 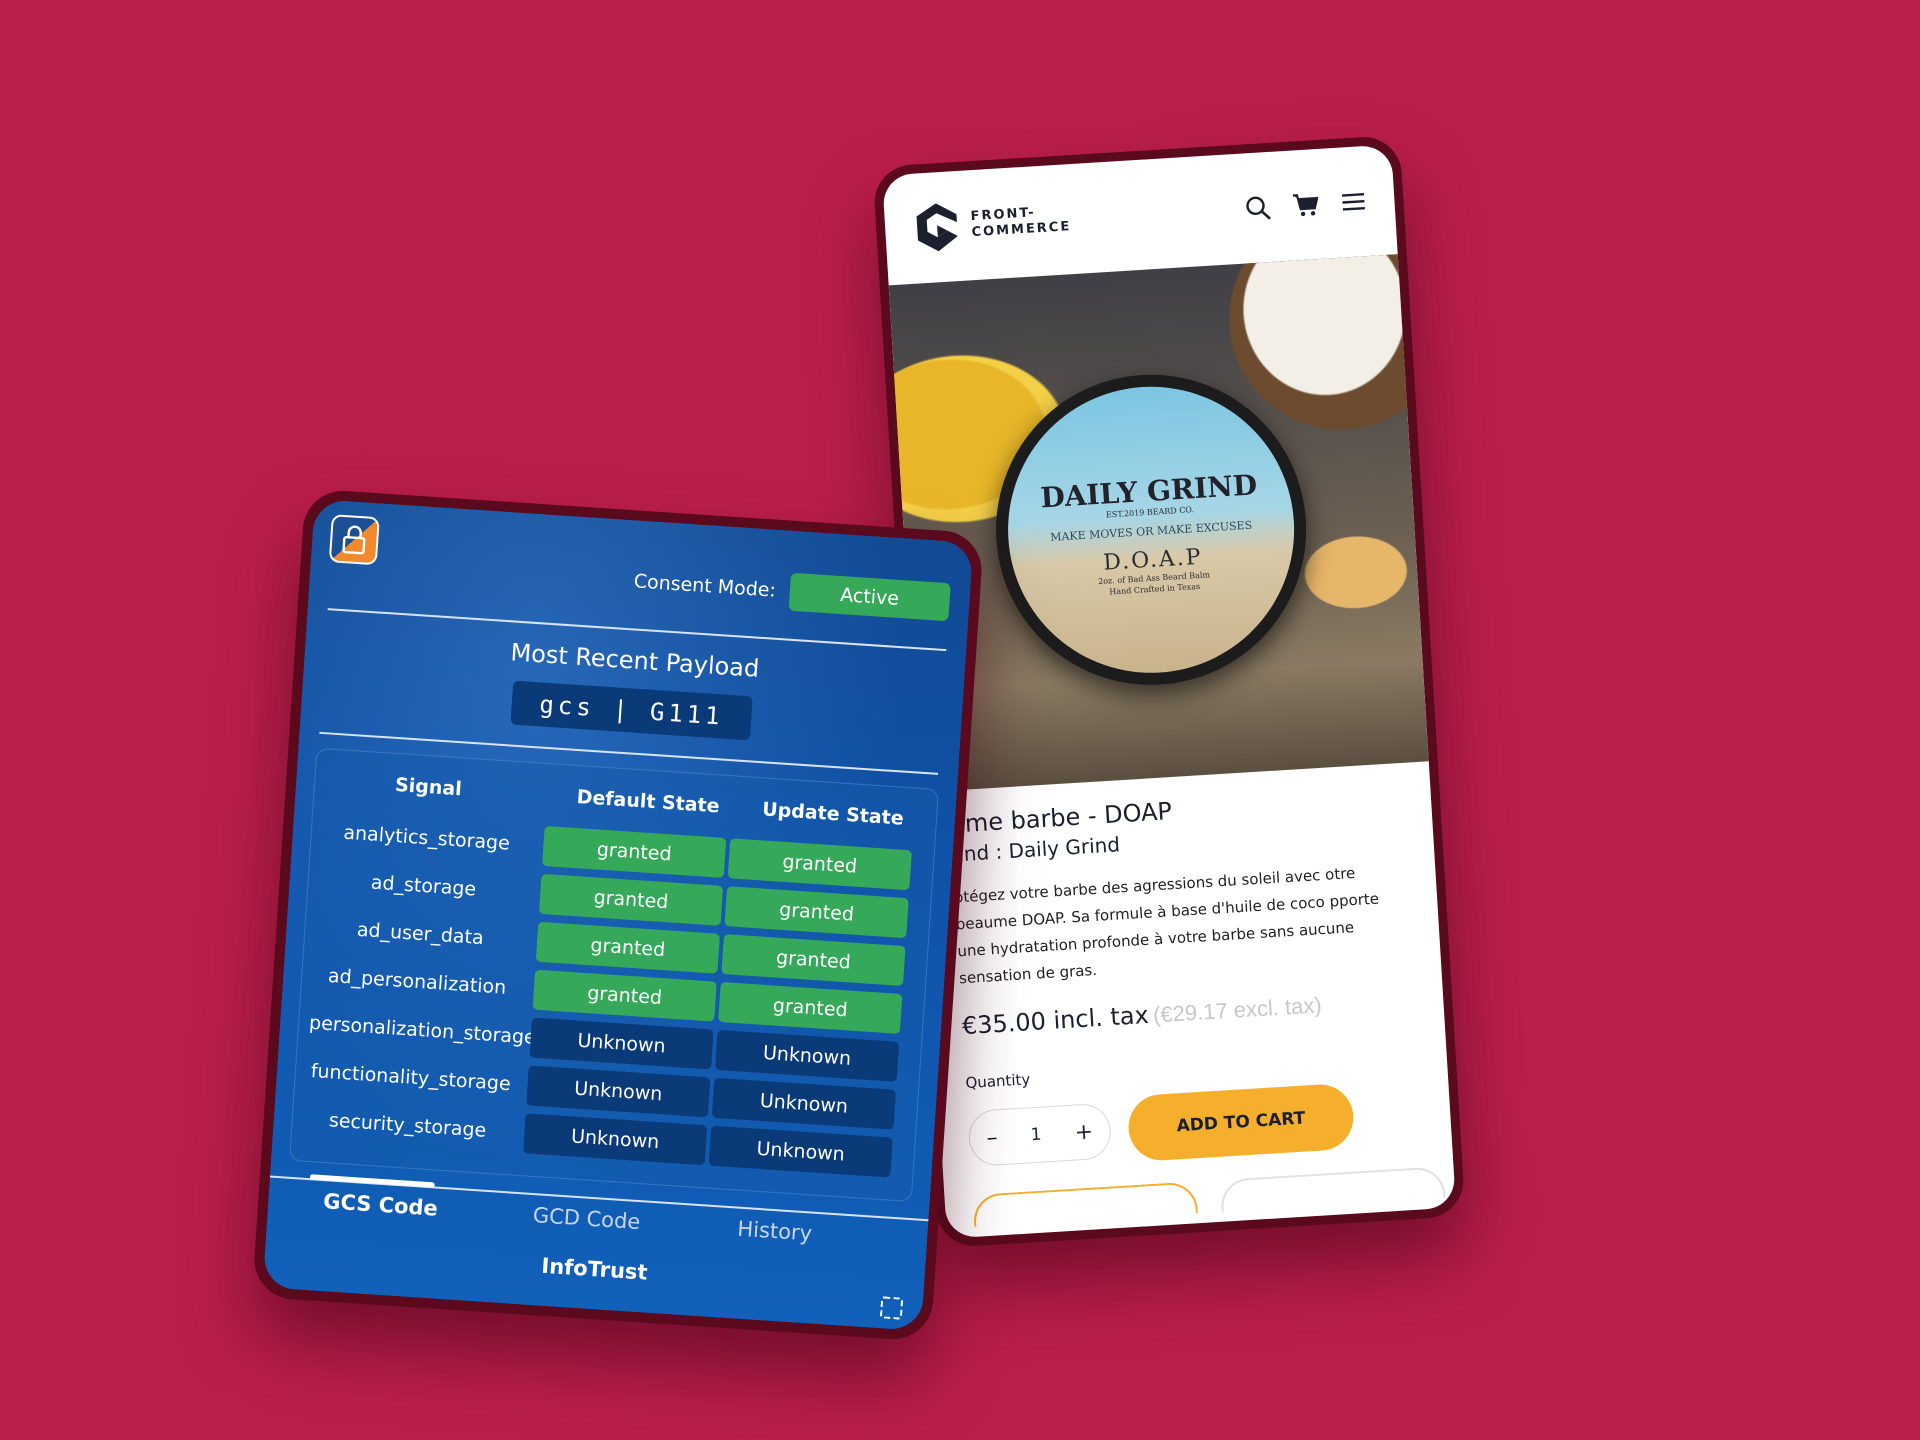 I want to click on decrement-button: –, so click(x=992, y=1138).